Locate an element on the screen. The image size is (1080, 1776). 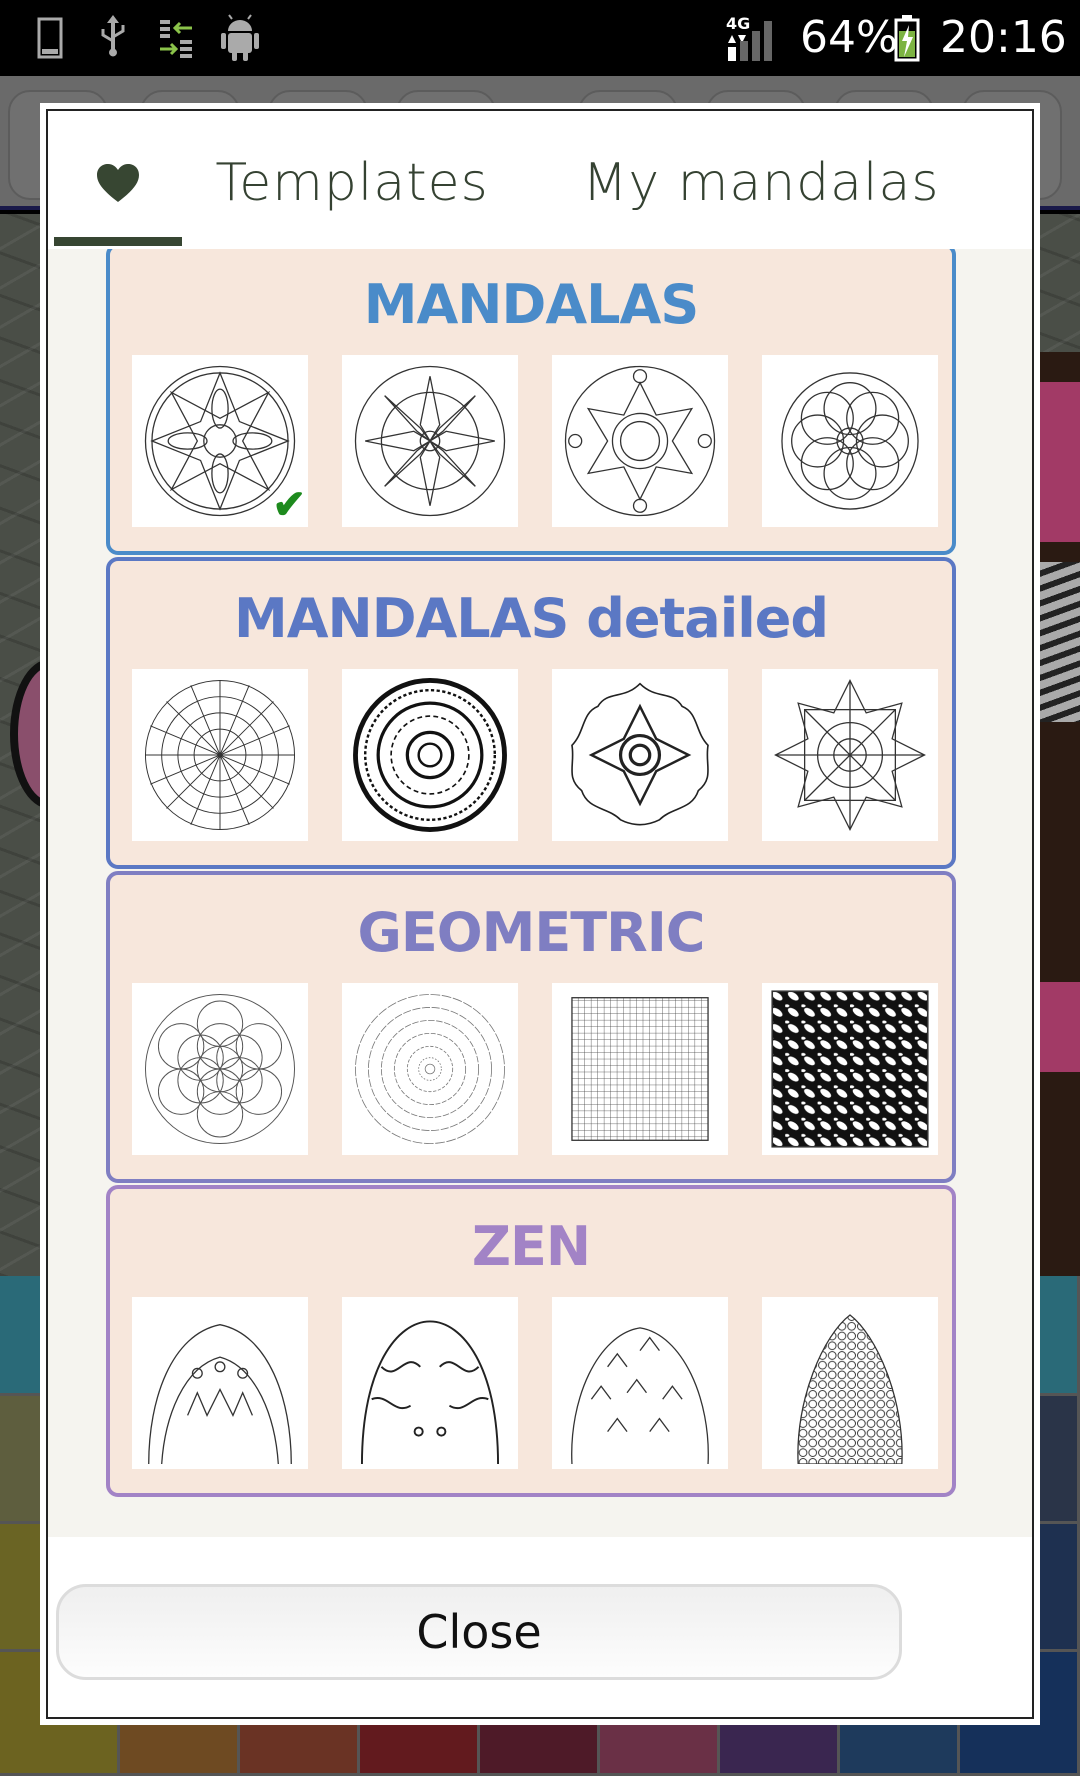
heart-icon is located at coordinates (118, 183).